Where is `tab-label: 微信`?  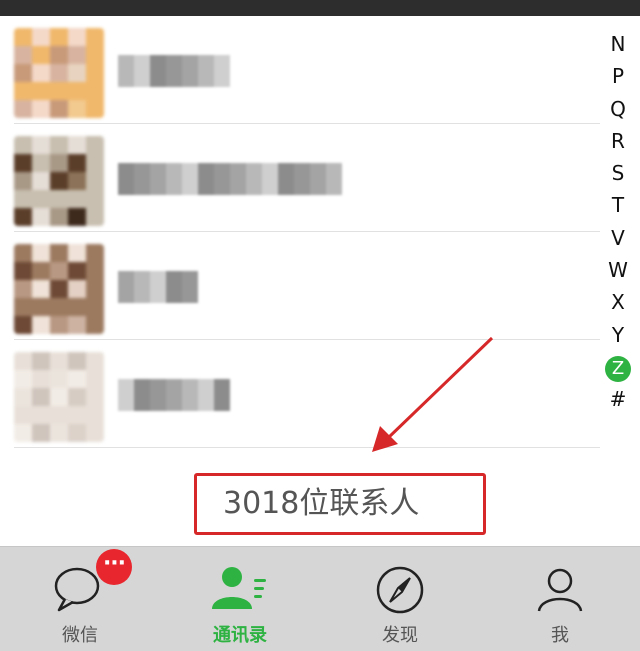
tab-label: 微信 is located at coordinates (80, 635).